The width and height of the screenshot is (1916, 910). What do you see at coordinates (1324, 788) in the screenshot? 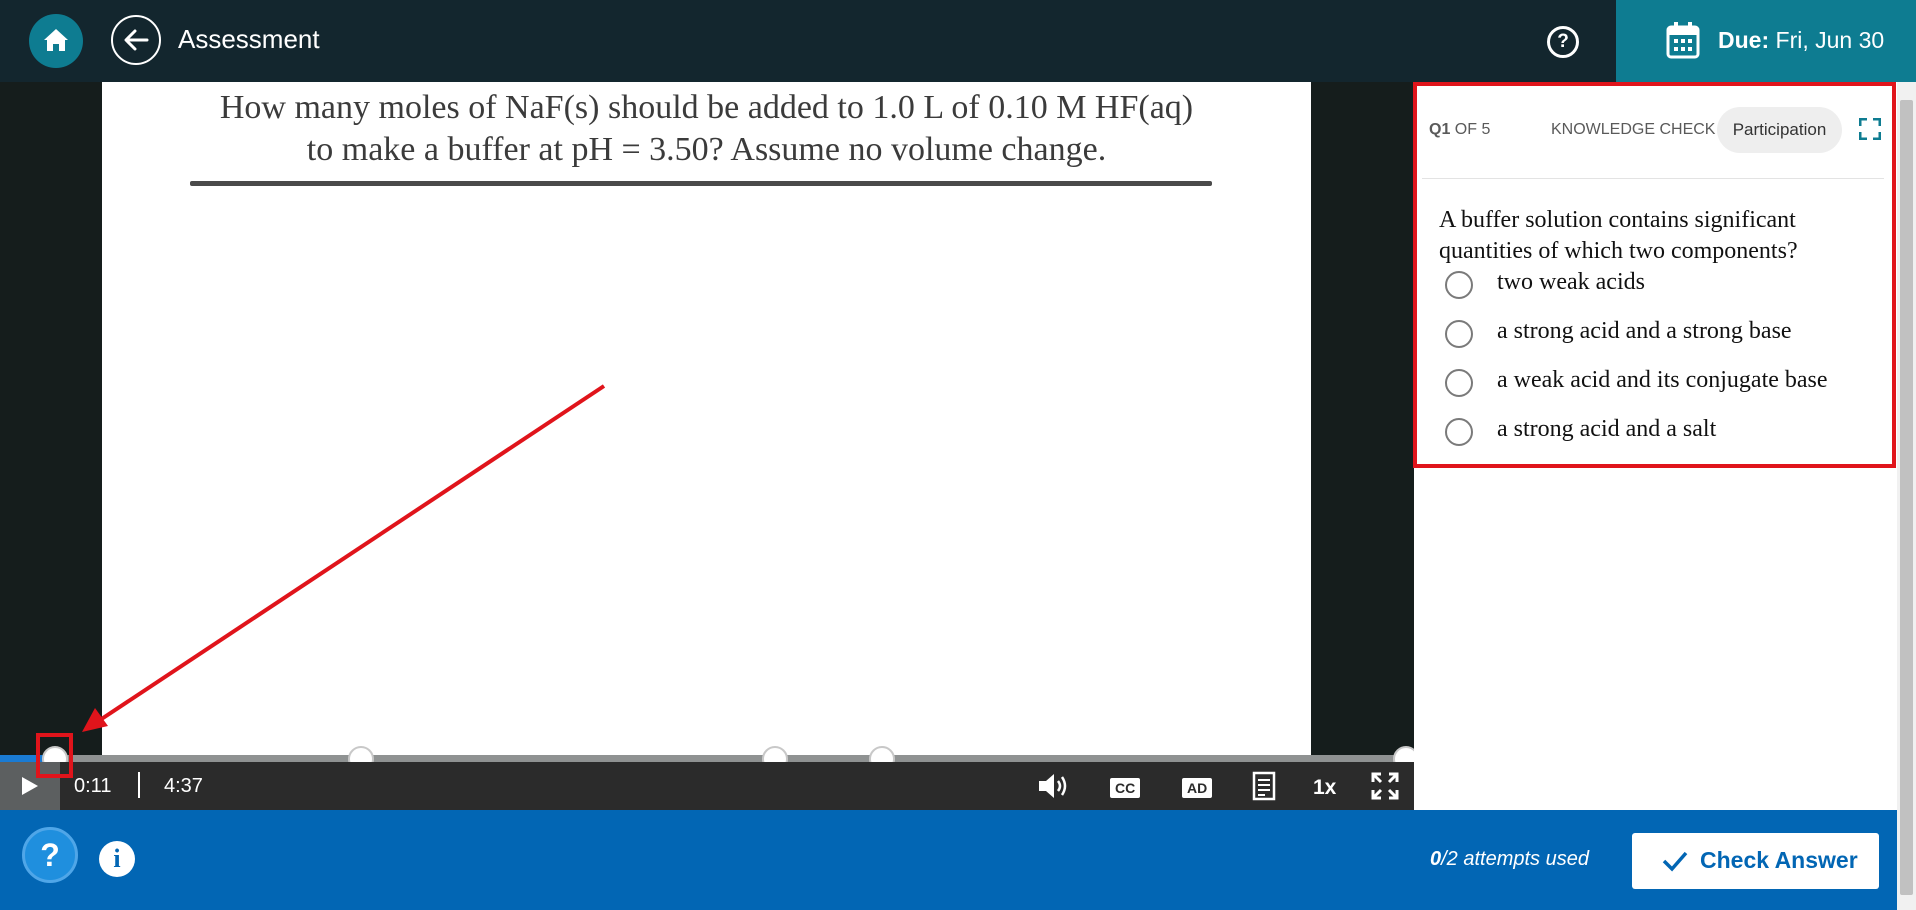
I see `playback-speed-button: 1x` at bounding box center [1324, 788].